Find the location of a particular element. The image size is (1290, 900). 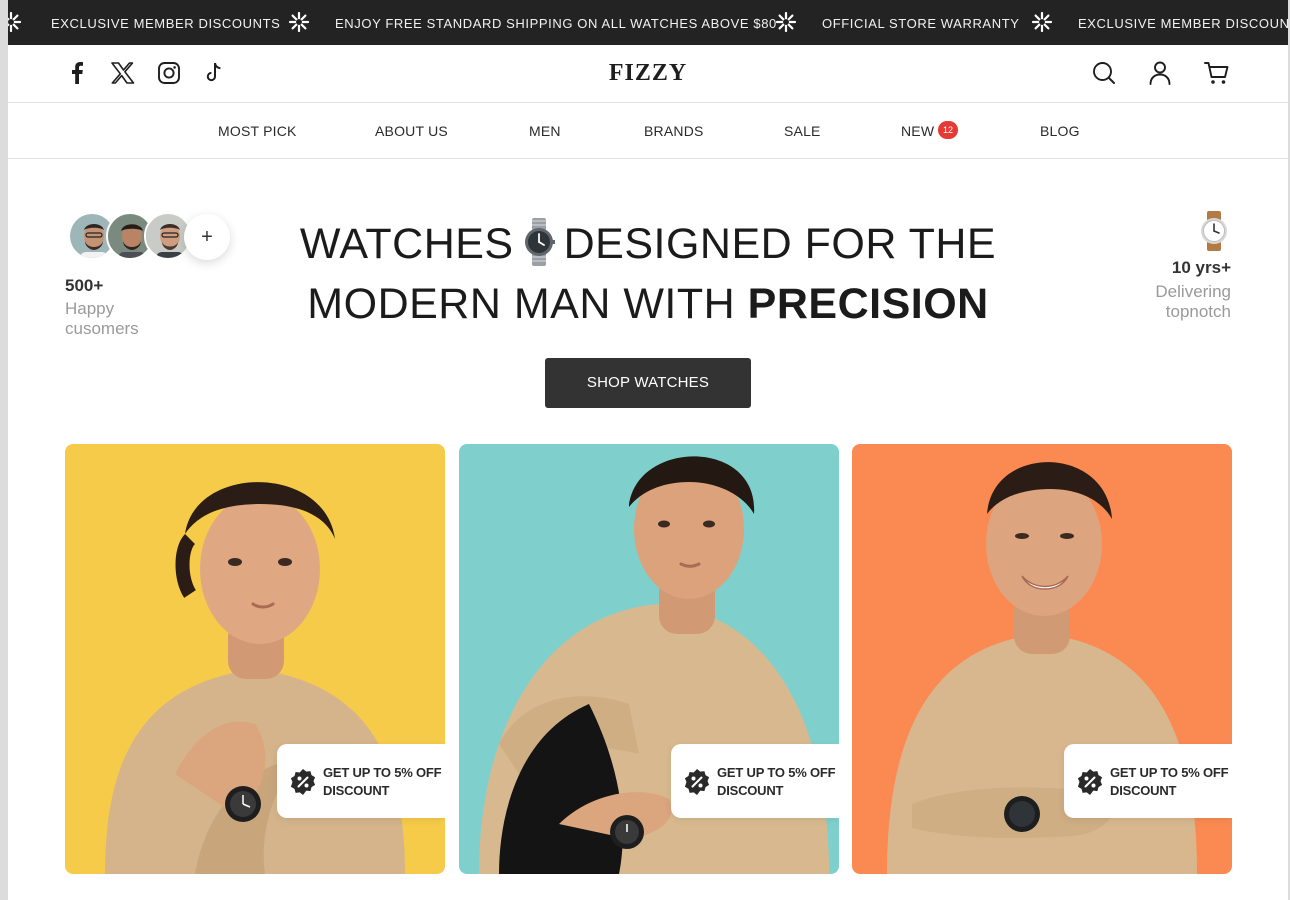

watch-icon is located at coordinates (1214, 231).